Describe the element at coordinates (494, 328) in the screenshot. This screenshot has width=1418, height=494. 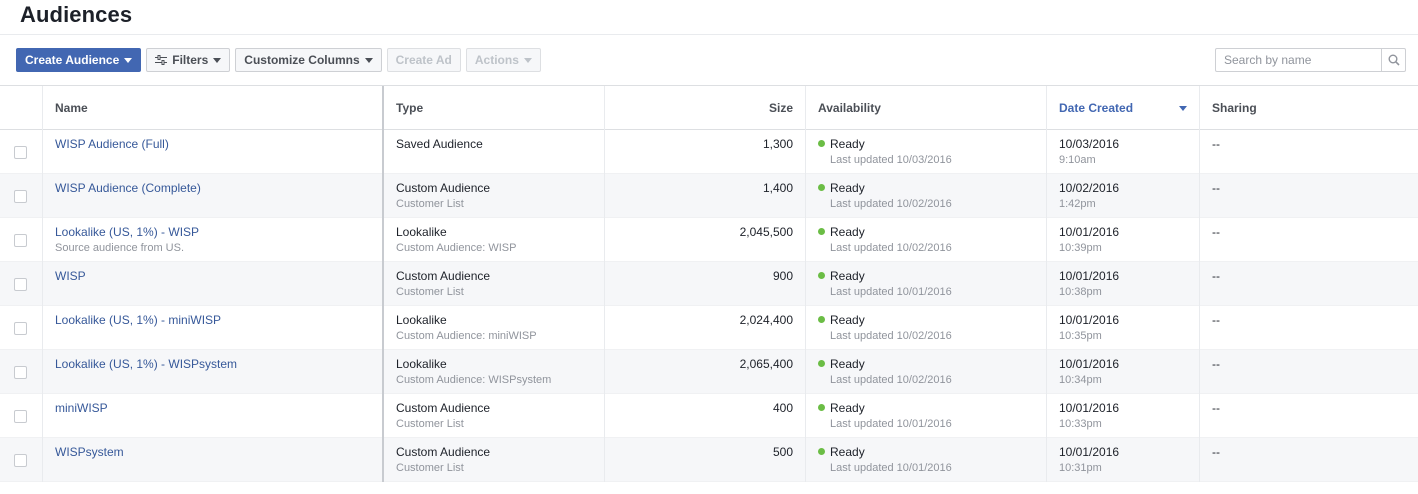
I see `type-cell: Lookalike Custom Audience: miniWISP` at that location.